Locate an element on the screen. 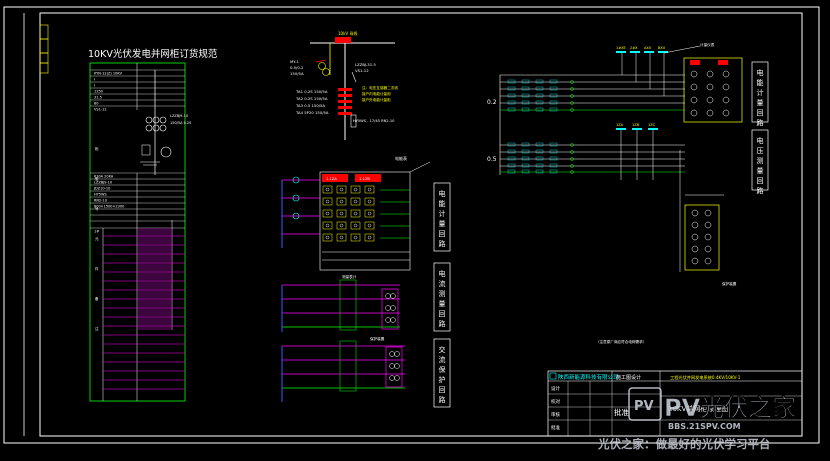  left-label: 号 is located at coordinates (97, 208).